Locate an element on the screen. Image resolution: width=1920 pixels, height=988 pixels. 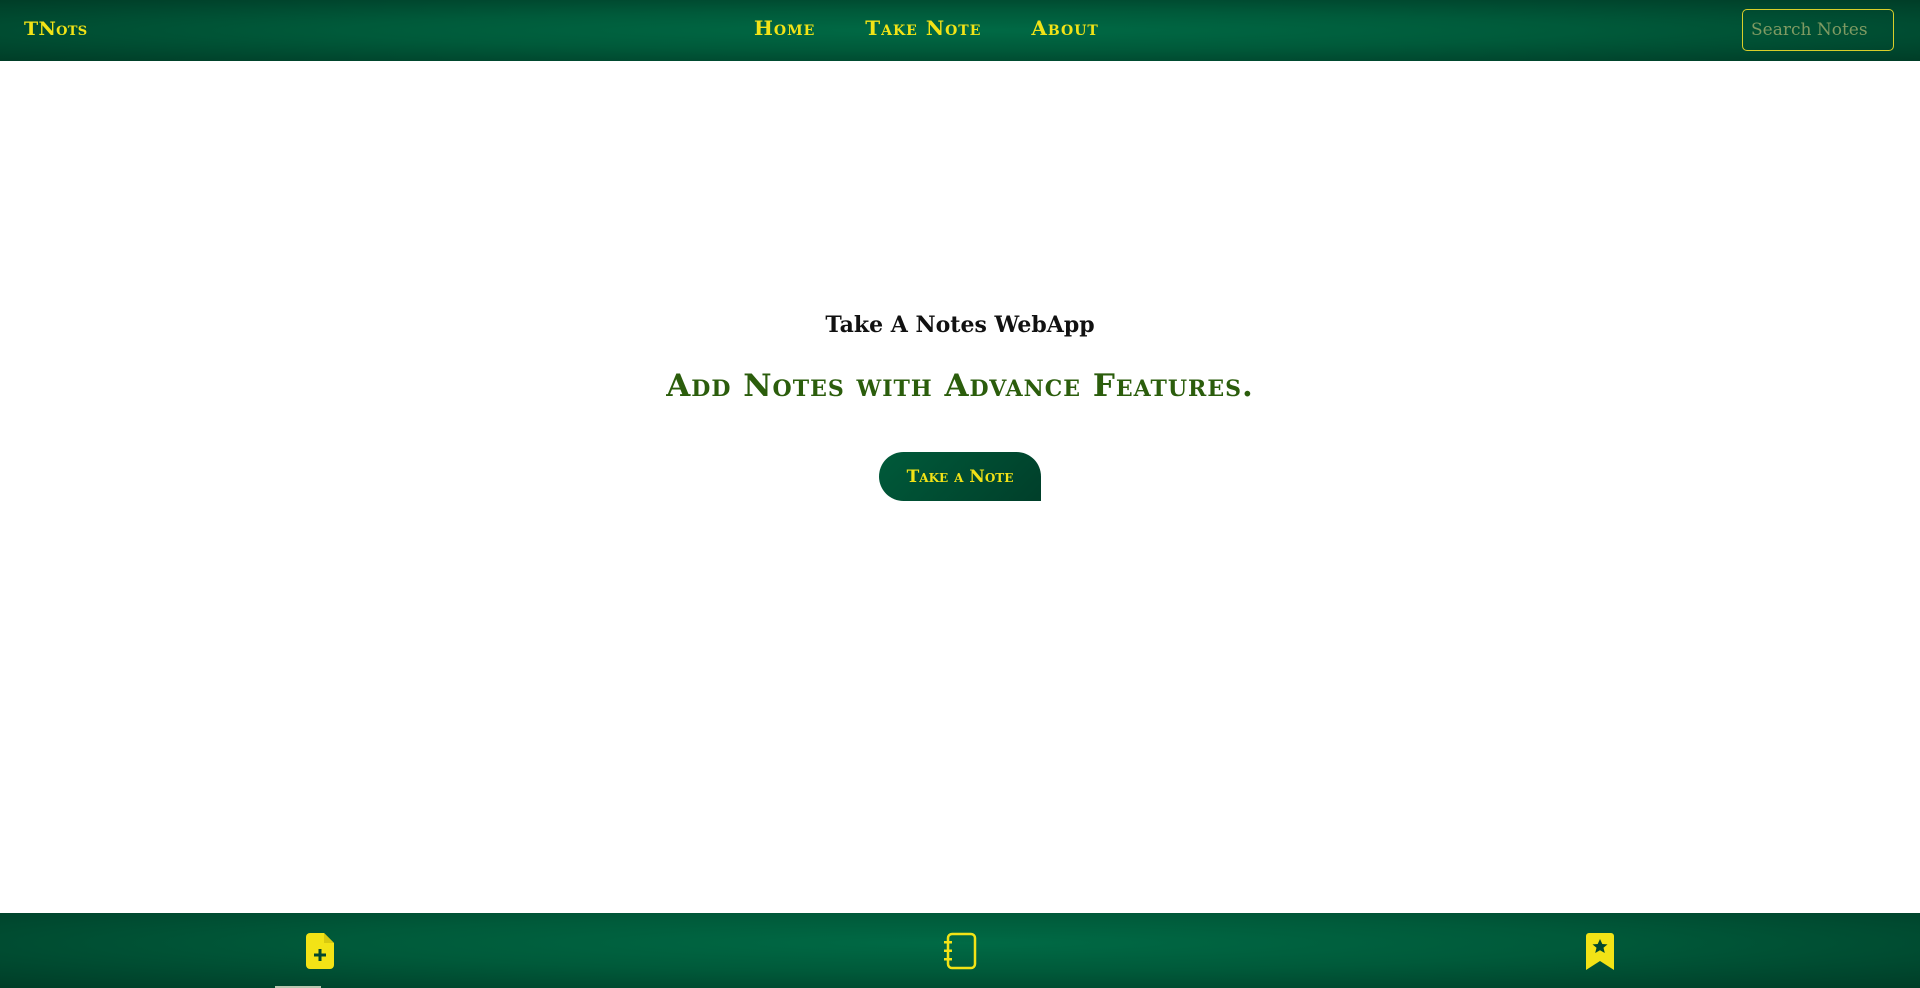
main-nav: Home Take Note About is located at coordinates (926, 28).